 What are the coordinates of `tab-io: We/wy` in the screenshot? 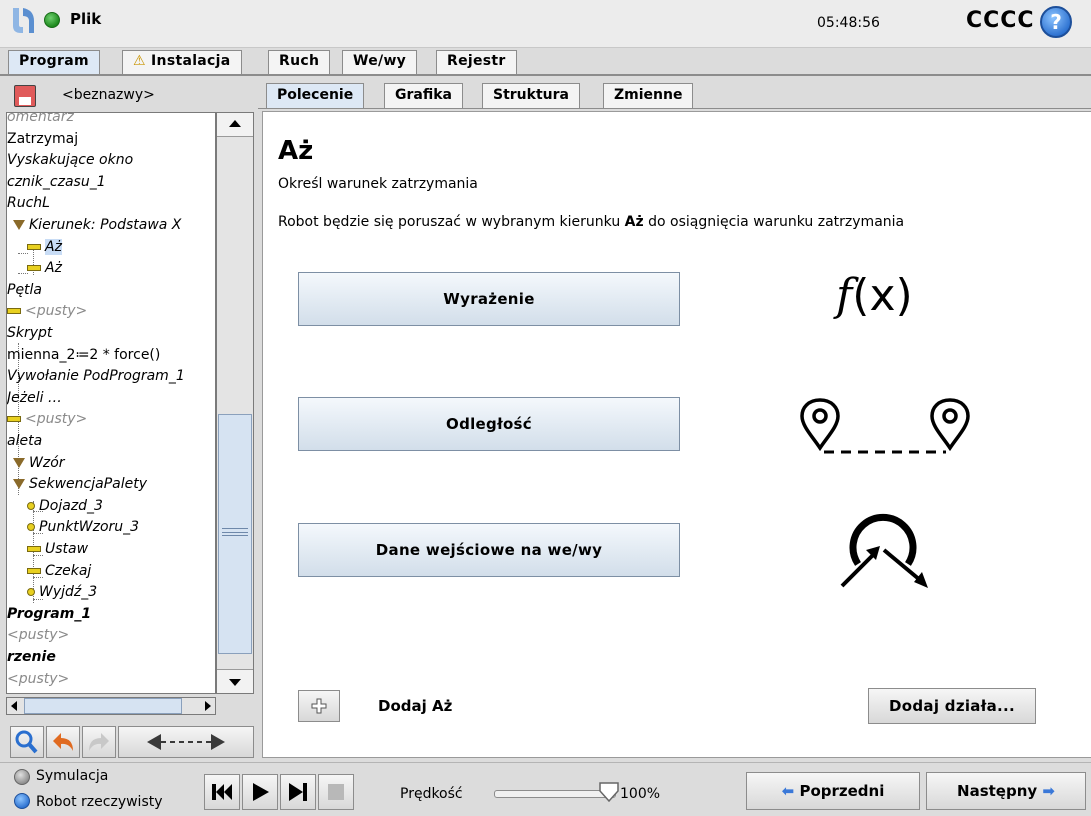 It's located at (380, 62).